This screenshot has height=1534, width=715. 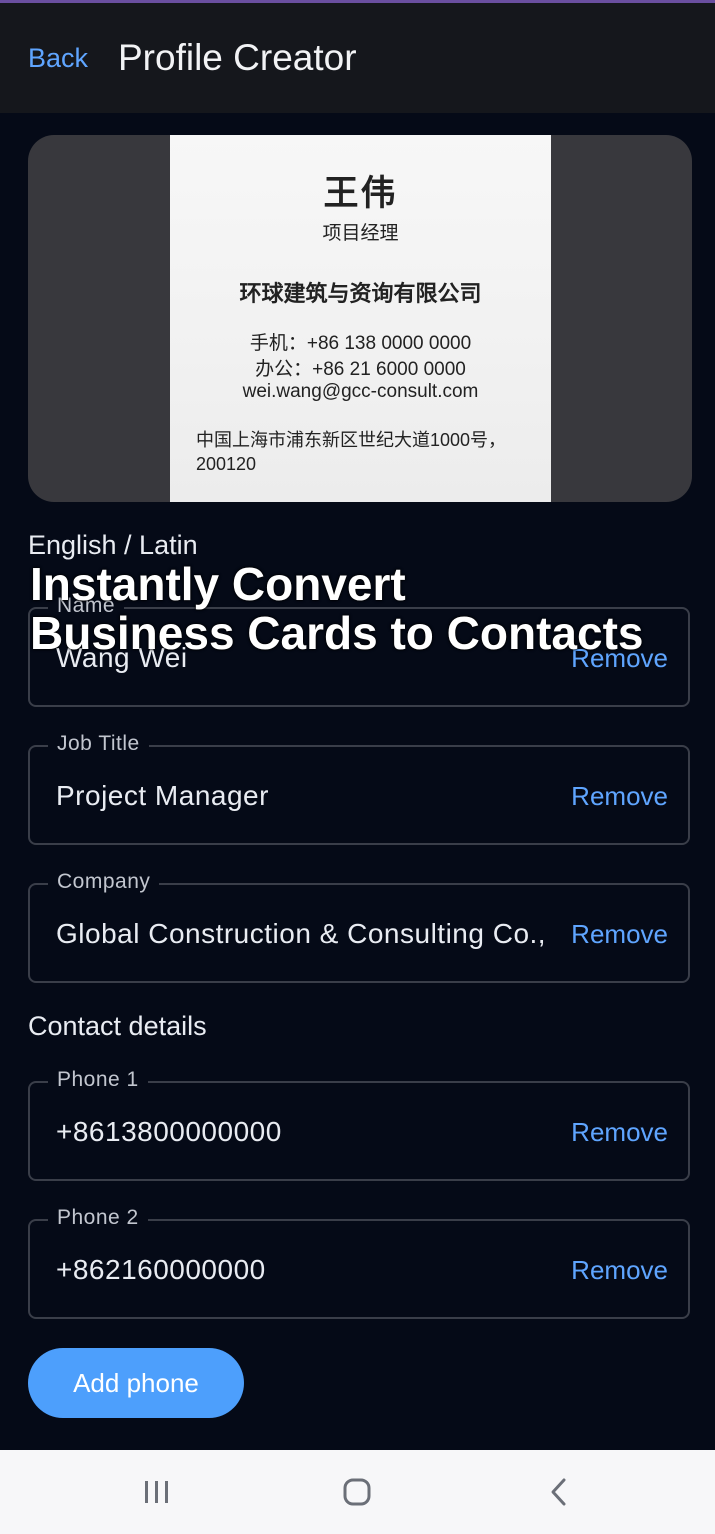 I want to click on recents-button, so click(x=157, y=1492).